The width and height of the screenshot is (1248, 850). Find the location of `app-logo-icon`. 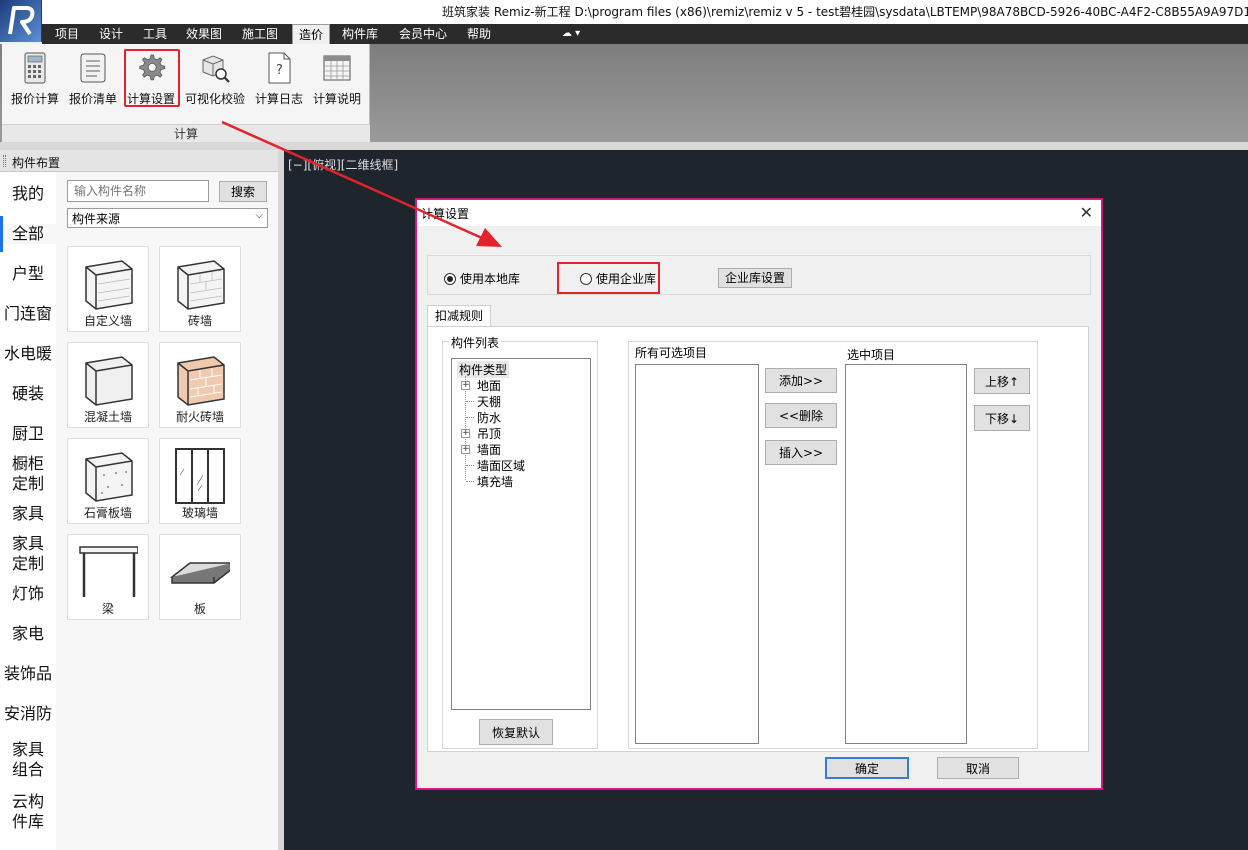

app-logo-icon is located at coordinates (21, 21).